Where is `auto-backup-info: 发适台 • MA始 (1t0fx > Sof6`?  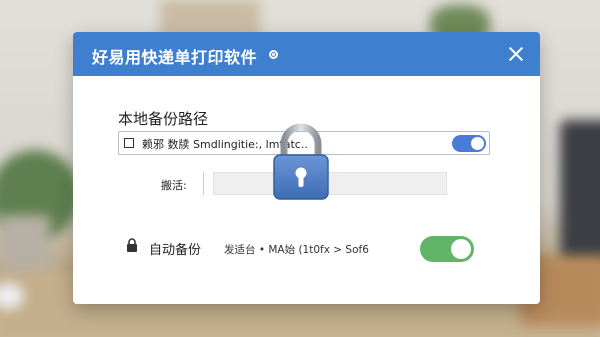 auto-backup-info: 发适台 • MA始 (1t0fx > Sof6 is located at coordinates (296, 250).